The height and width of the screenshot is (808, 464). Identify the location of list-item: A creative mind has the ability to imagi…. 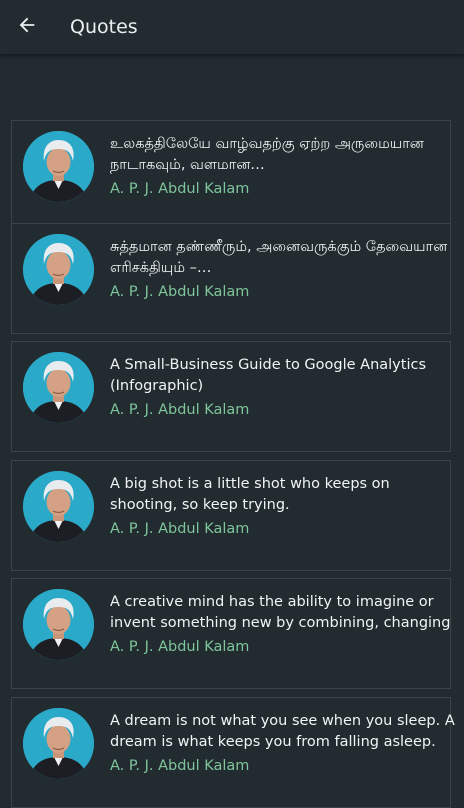
(231, 633).